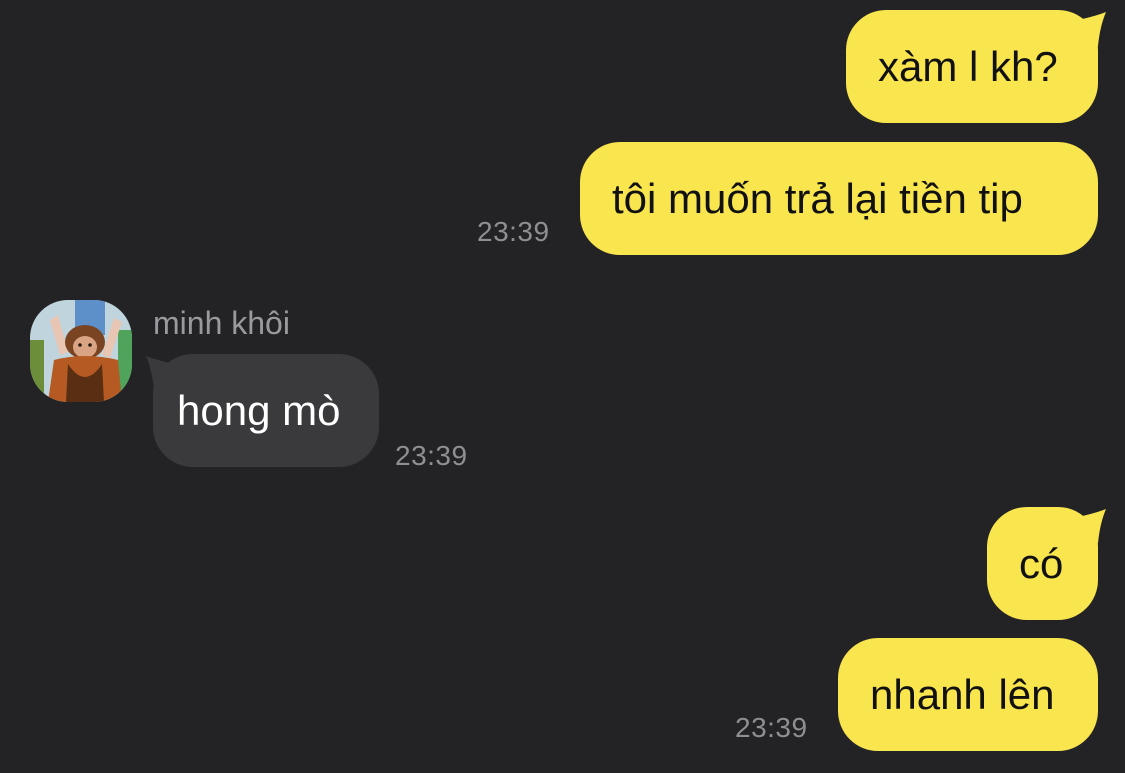 This screenshot has width=1125, height=773. I want to click on sender-name: minh khôi, so click(221, 323).